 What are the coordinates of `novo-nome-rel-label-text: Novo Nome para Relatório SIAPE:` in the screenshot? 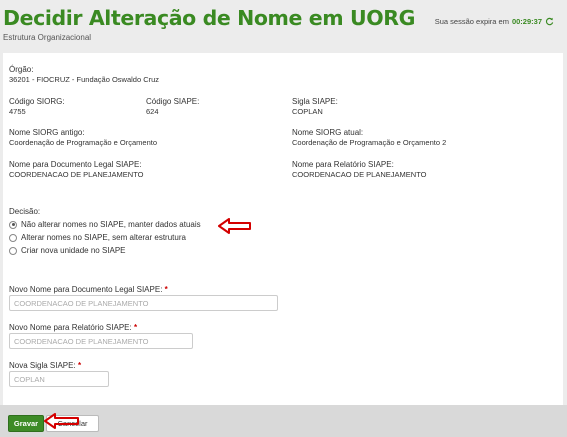 It's located at (70, 327).